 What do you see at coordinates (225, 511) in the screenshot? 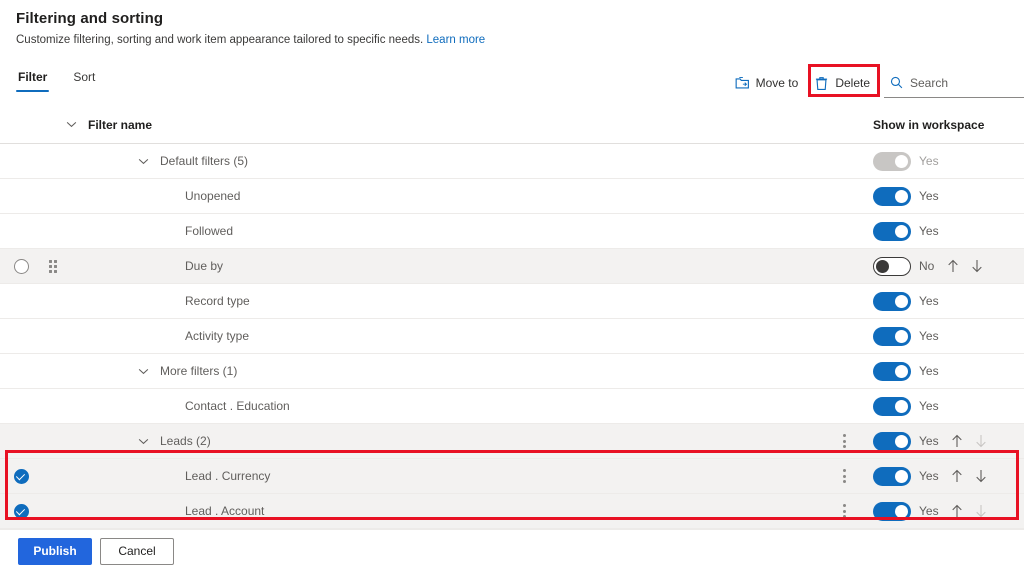
I see `row-name-label: Lead . Account` at bounding box center [225, 511].